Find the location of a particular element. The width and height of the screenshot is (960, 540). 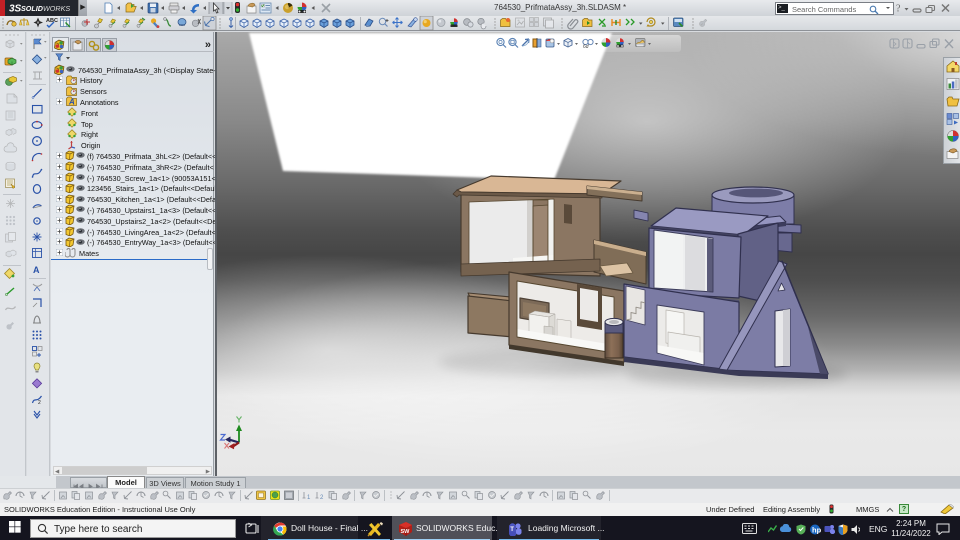

svg-text: SW is located at coordinates (406, 532).